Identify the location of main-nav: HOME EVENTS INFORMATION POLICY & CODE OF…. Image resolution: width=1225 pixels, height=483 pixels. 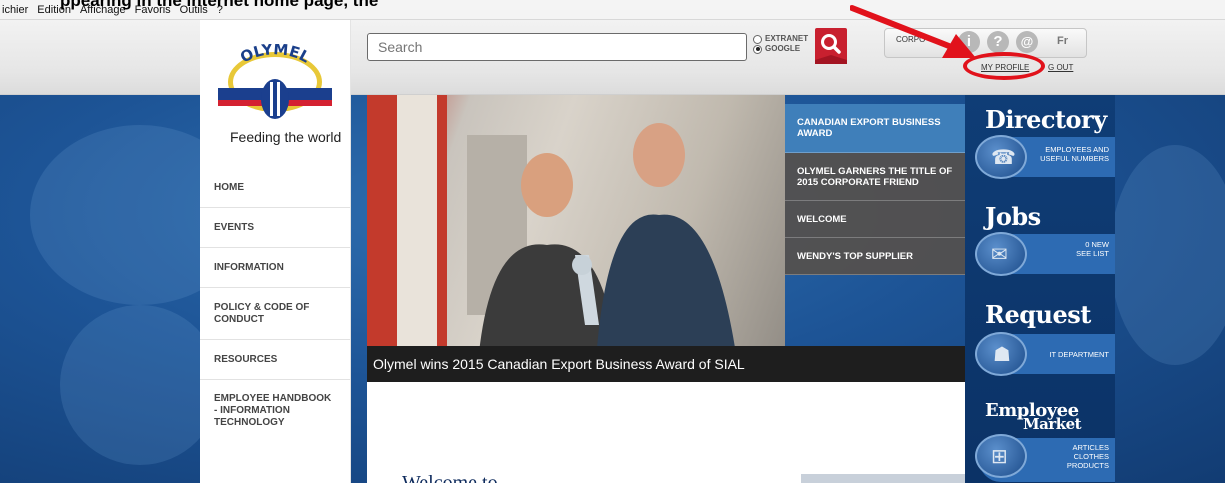
(275, 305).